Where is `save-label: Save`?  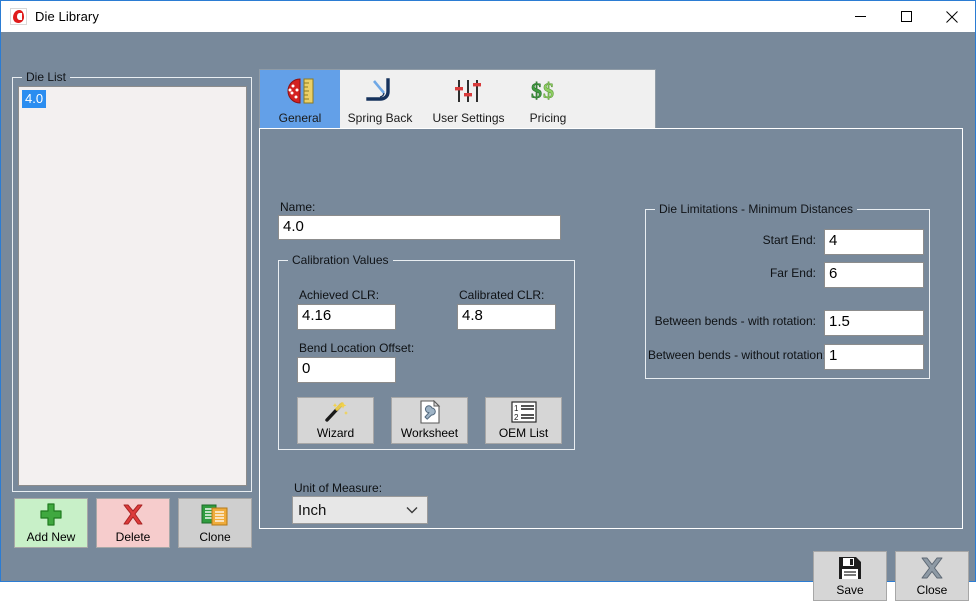 save-label: Save is located at coordinates (850, 590).